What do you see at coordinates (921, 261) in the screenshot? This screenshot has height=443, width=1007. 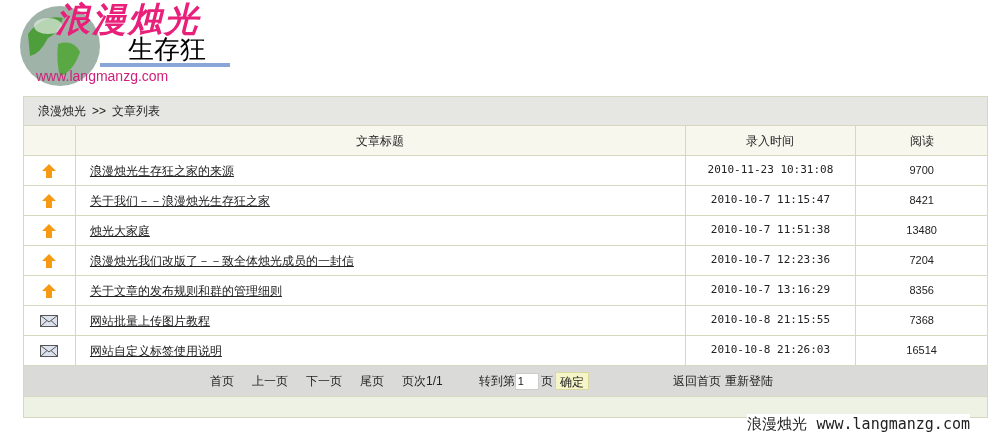 I see `table-cell-text: 7204` at bounding box center [921, 261].